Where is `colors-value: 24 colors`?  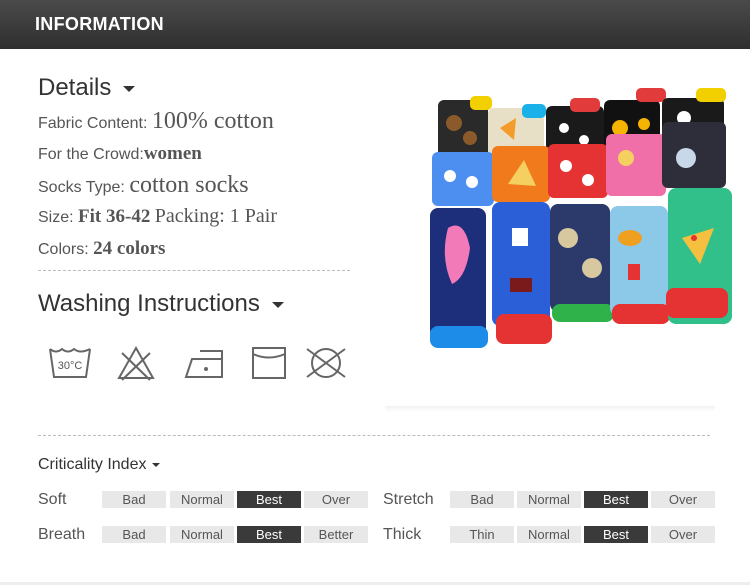 colors-value: 24 colors is located at coordinates (129, 248).